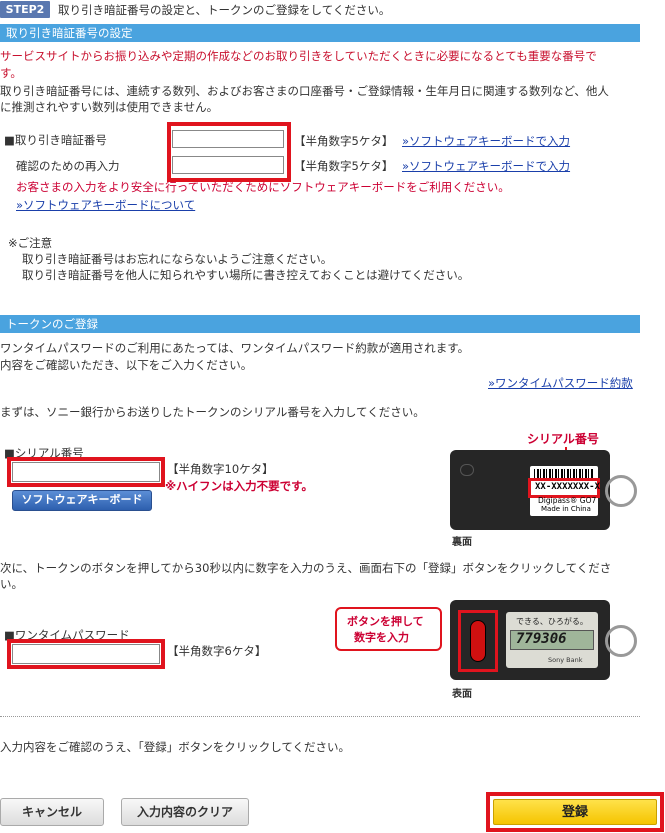 This screenshot has width=665, height=833. I want to click on serial-sticker-made: Made in China, so click(566, 509).